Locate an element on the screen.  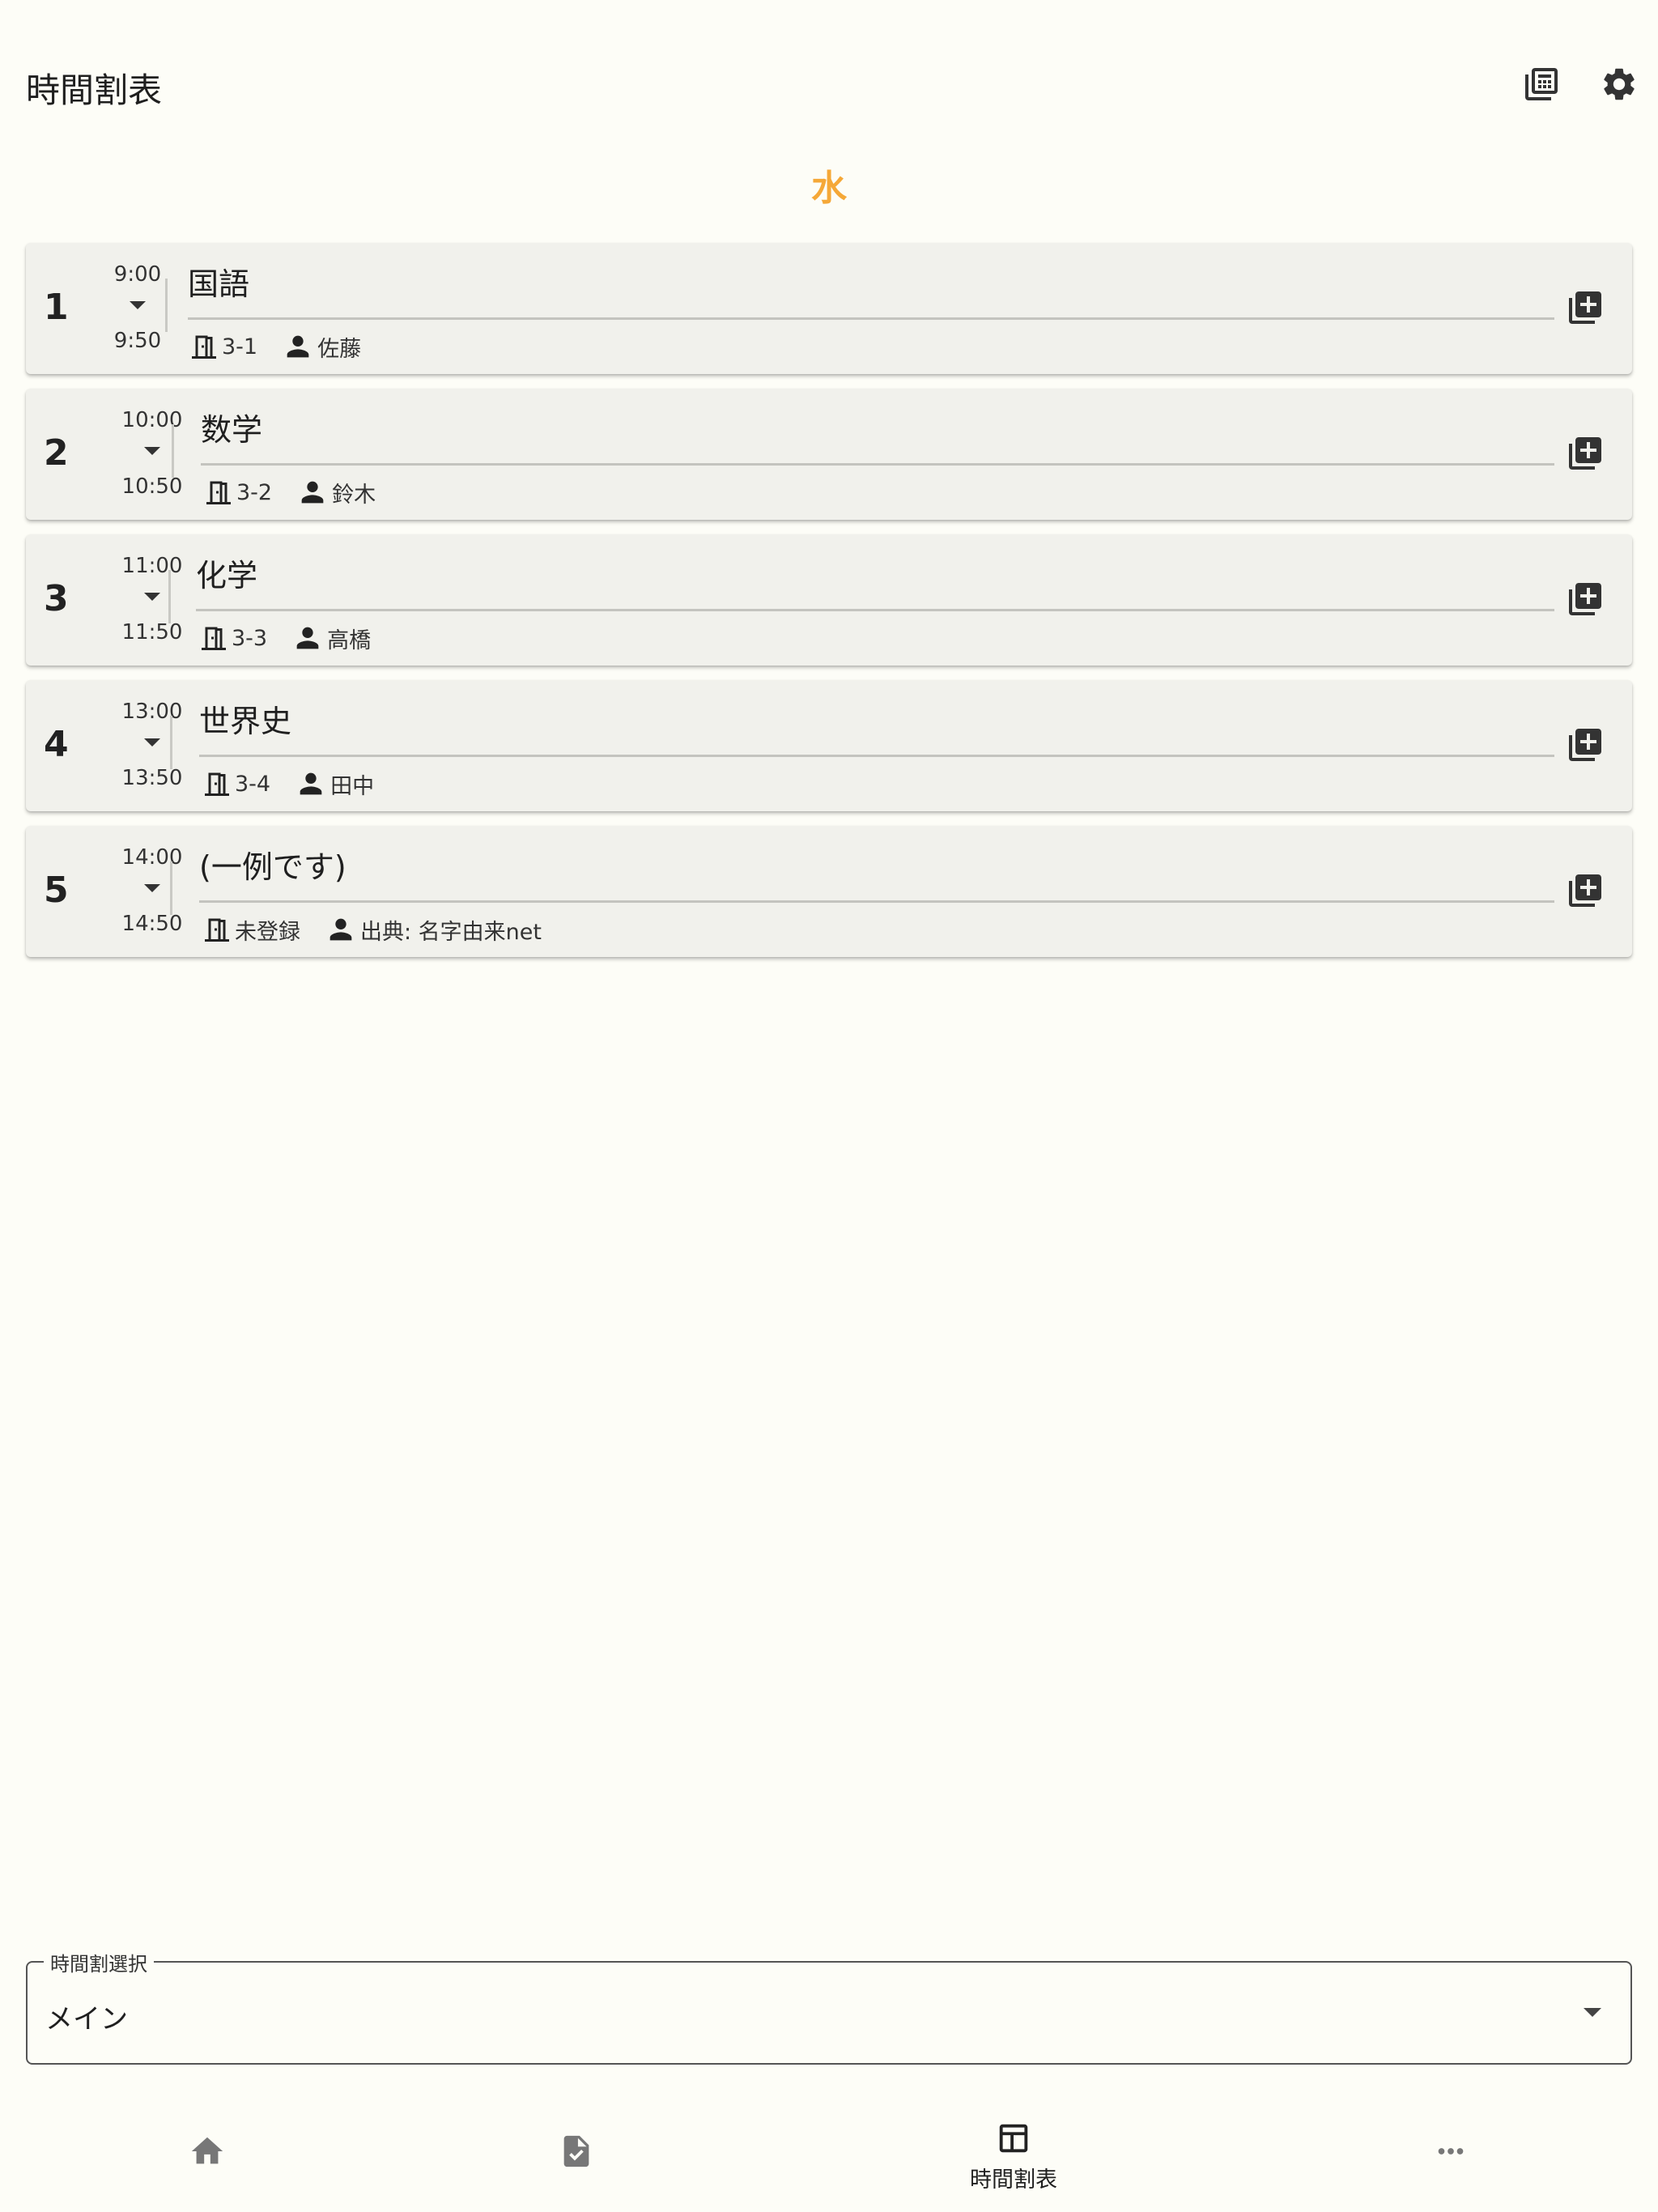
room-label: 3-3 is located at coordinates (250, 638).